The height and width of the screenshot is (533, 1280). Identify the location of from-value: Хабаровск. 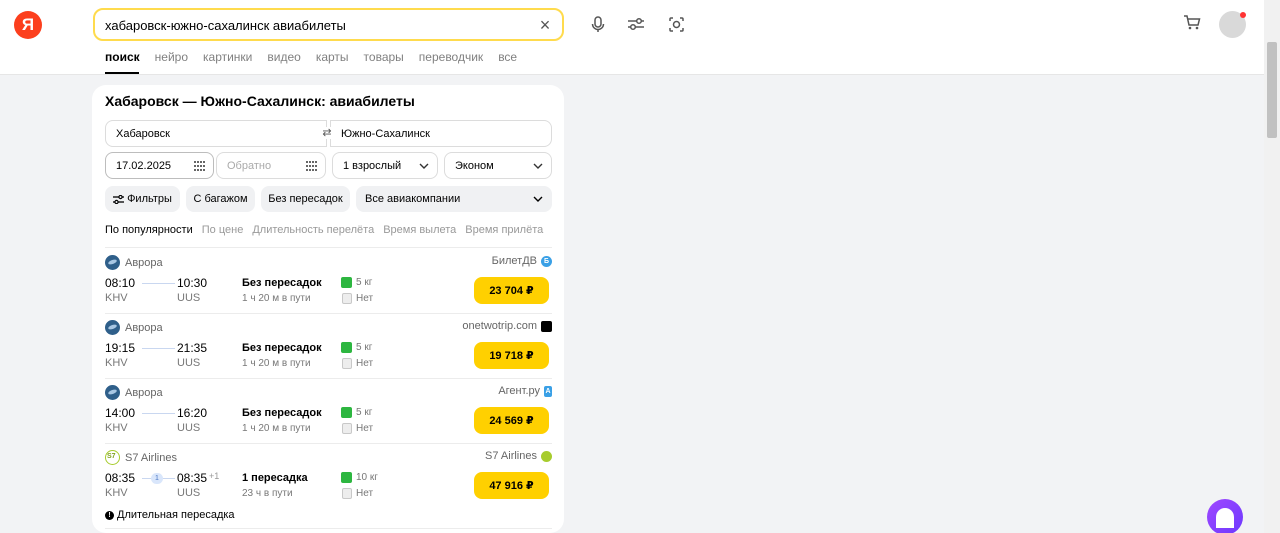
(143, 133).